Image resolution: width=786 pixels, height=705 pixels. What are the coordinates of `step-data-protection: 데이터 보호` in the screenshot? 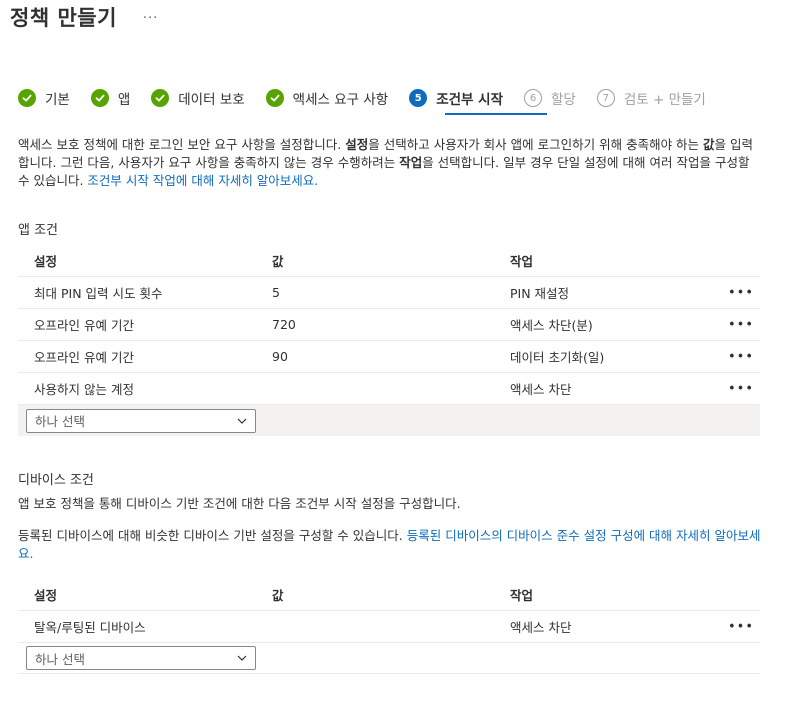 It's located at (198, 98).